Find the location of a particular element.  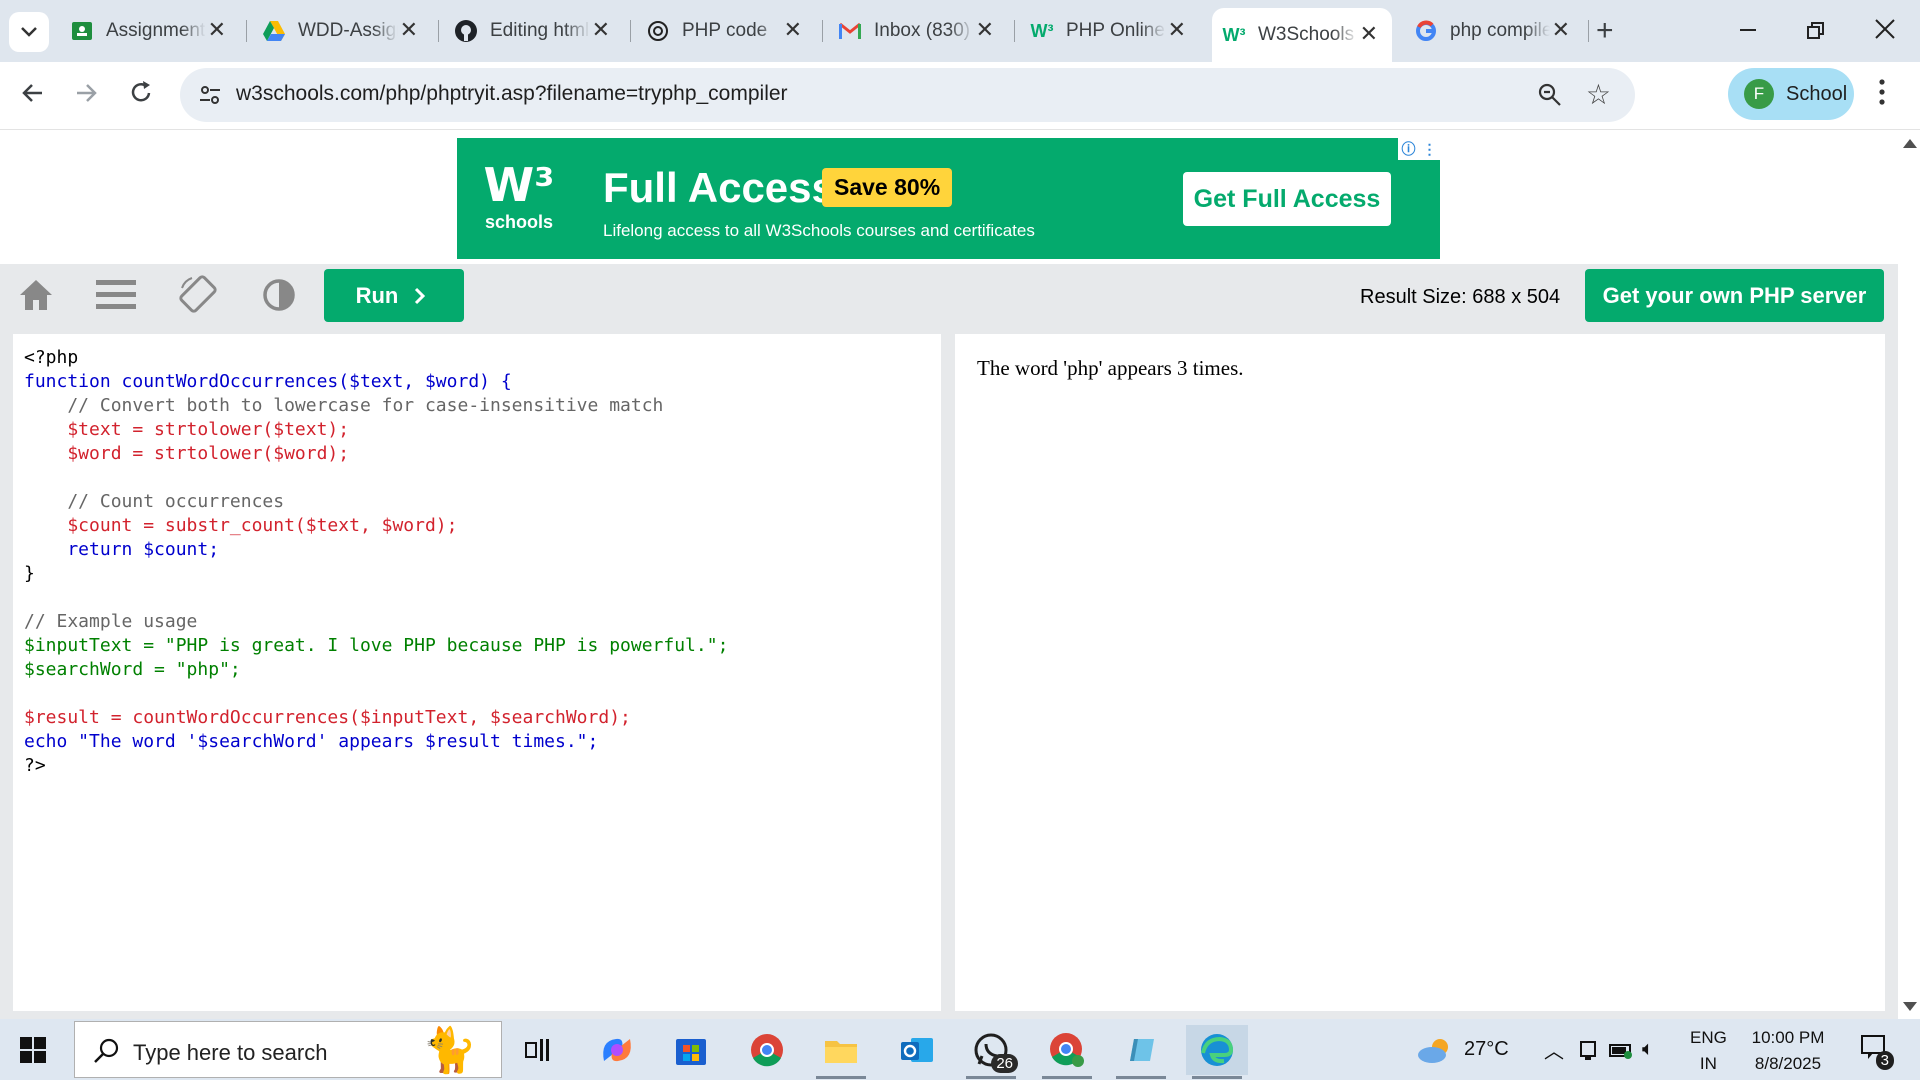

get-full-access-button: Get Full Access is located at coordinates (1287, 199).